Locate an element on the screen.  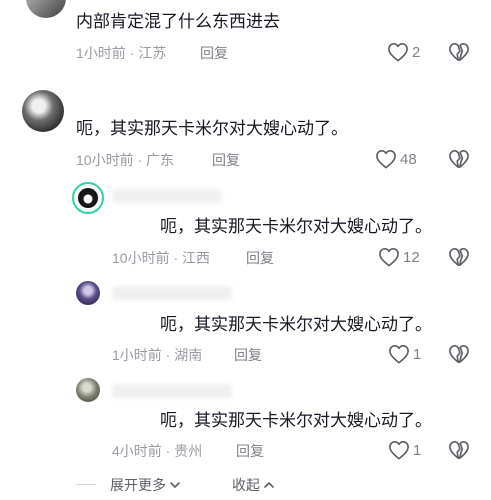
chevron-up-icon is located at coordinates (269, 485).